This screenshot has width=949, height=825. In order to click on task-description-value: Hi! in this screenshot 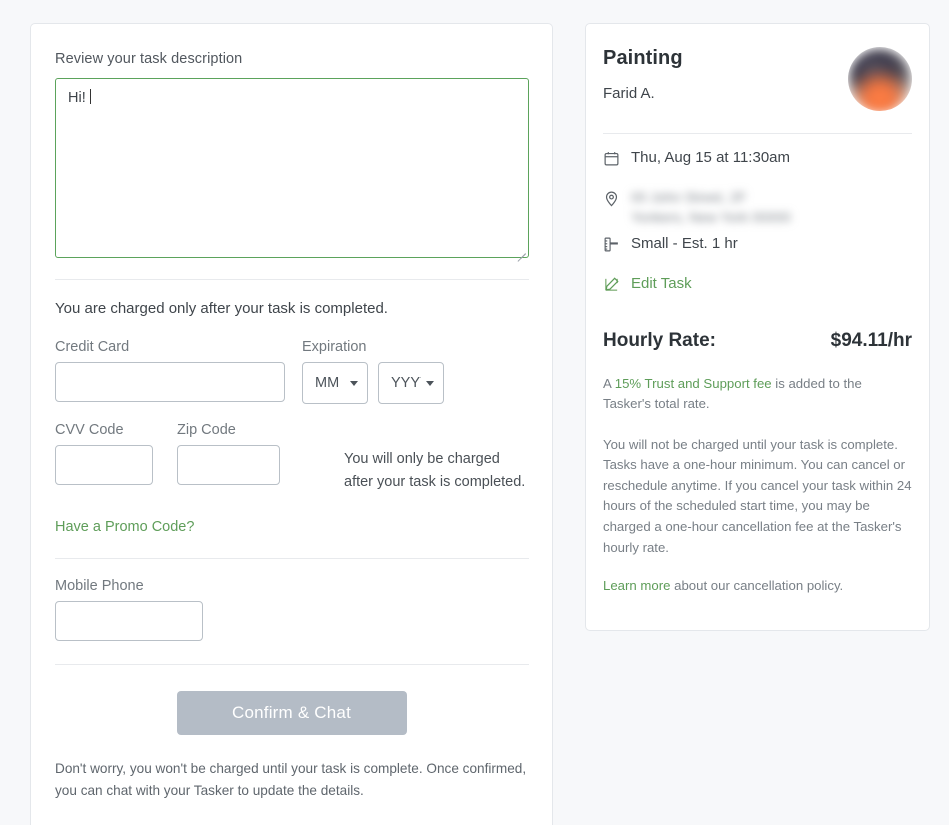, I will do `click(77, 98)`.